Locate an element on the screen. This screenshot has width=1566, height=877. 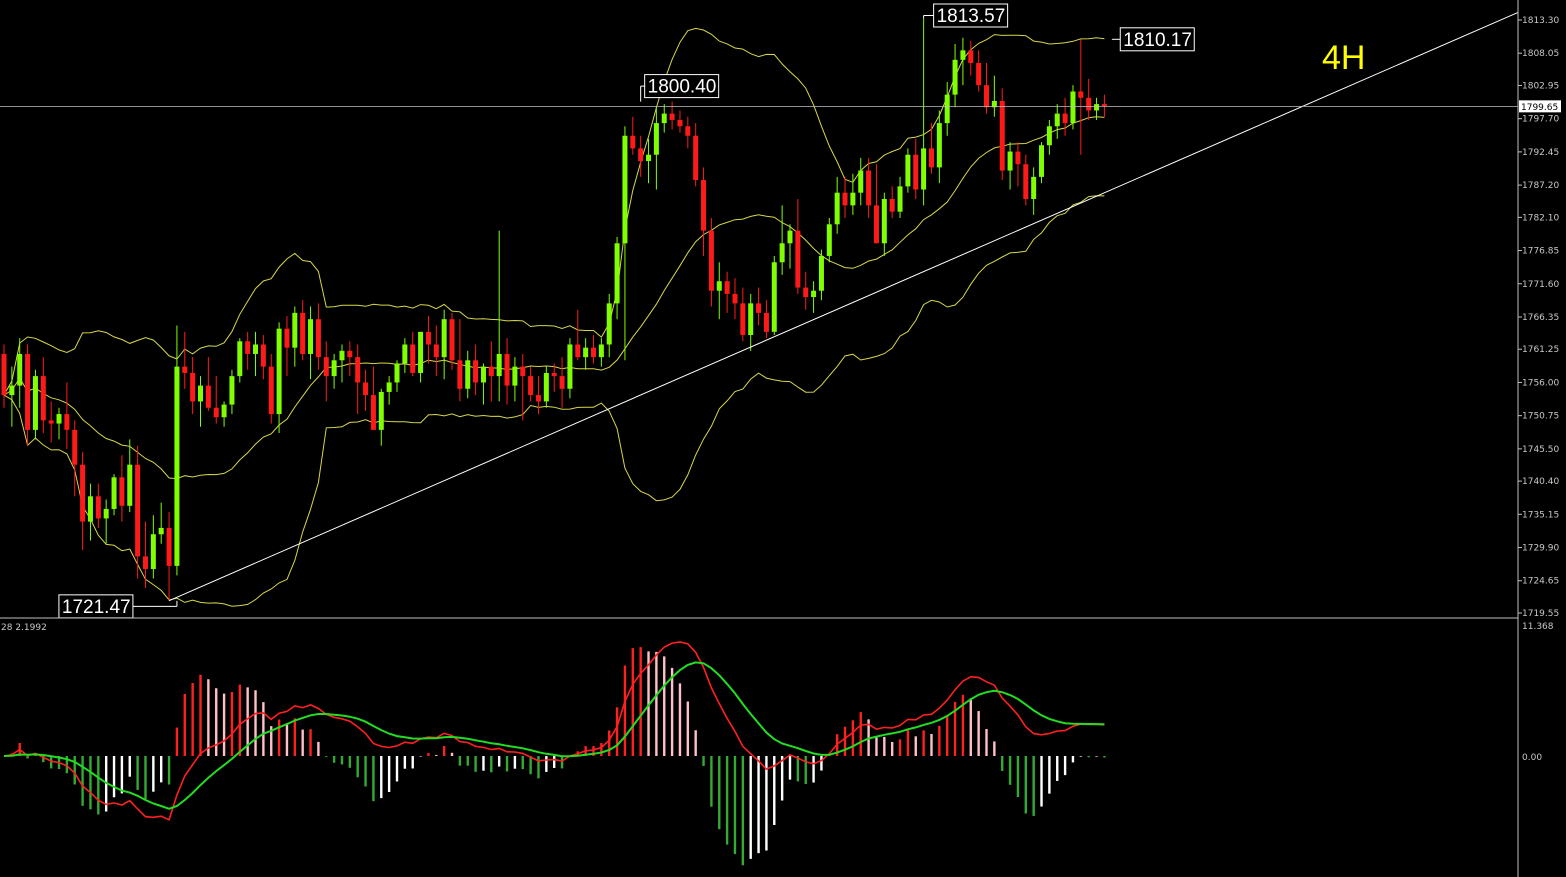
callout-label: 1813.57 is located at coordinates (971, 16).